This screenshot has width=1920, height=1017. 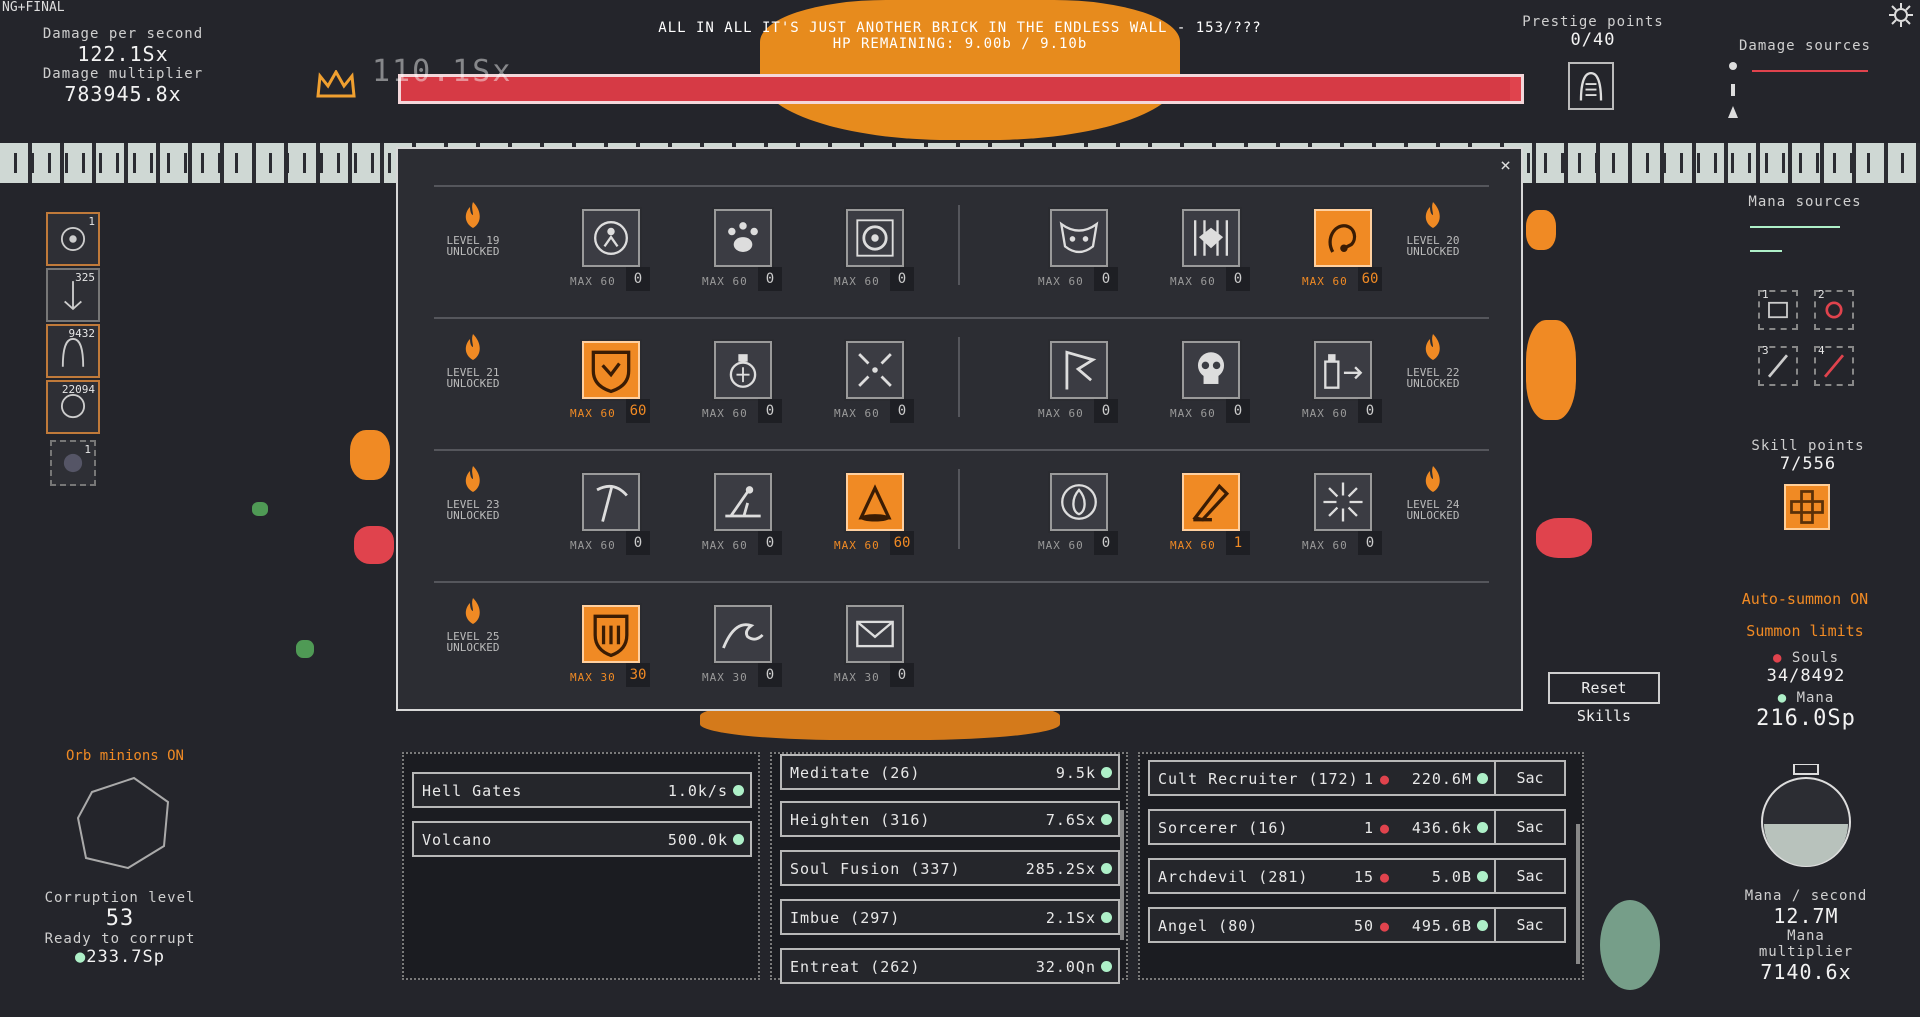 What do you see at coordinates (743, 502) in the screenshot?
I see `catapult-icon` at bounding box center [743, 502].